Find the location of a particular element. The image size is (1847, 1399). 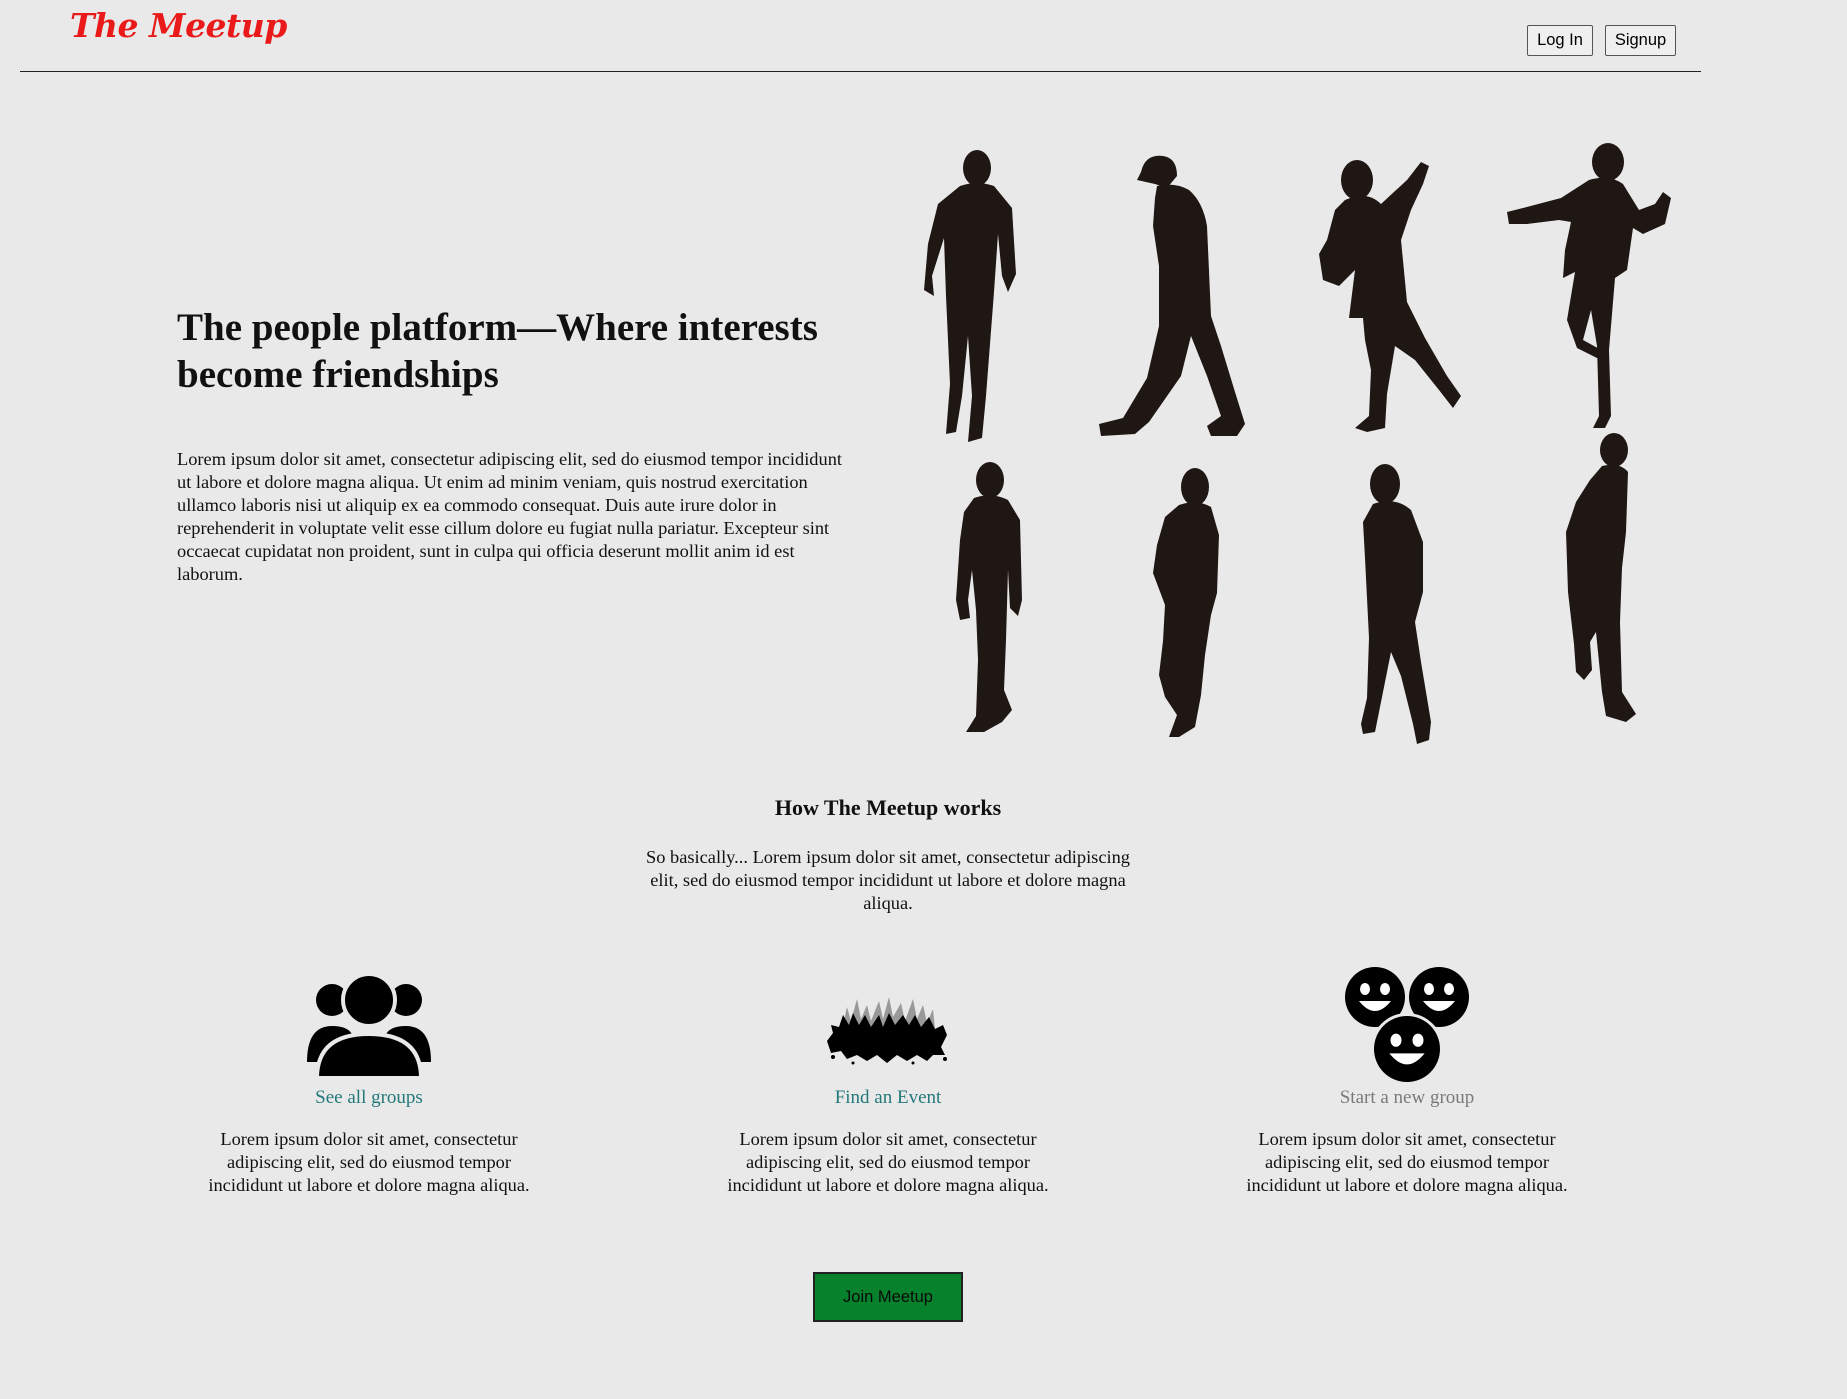

how-it-works-title: How The Meetup works is located at coordinates (888, 807).